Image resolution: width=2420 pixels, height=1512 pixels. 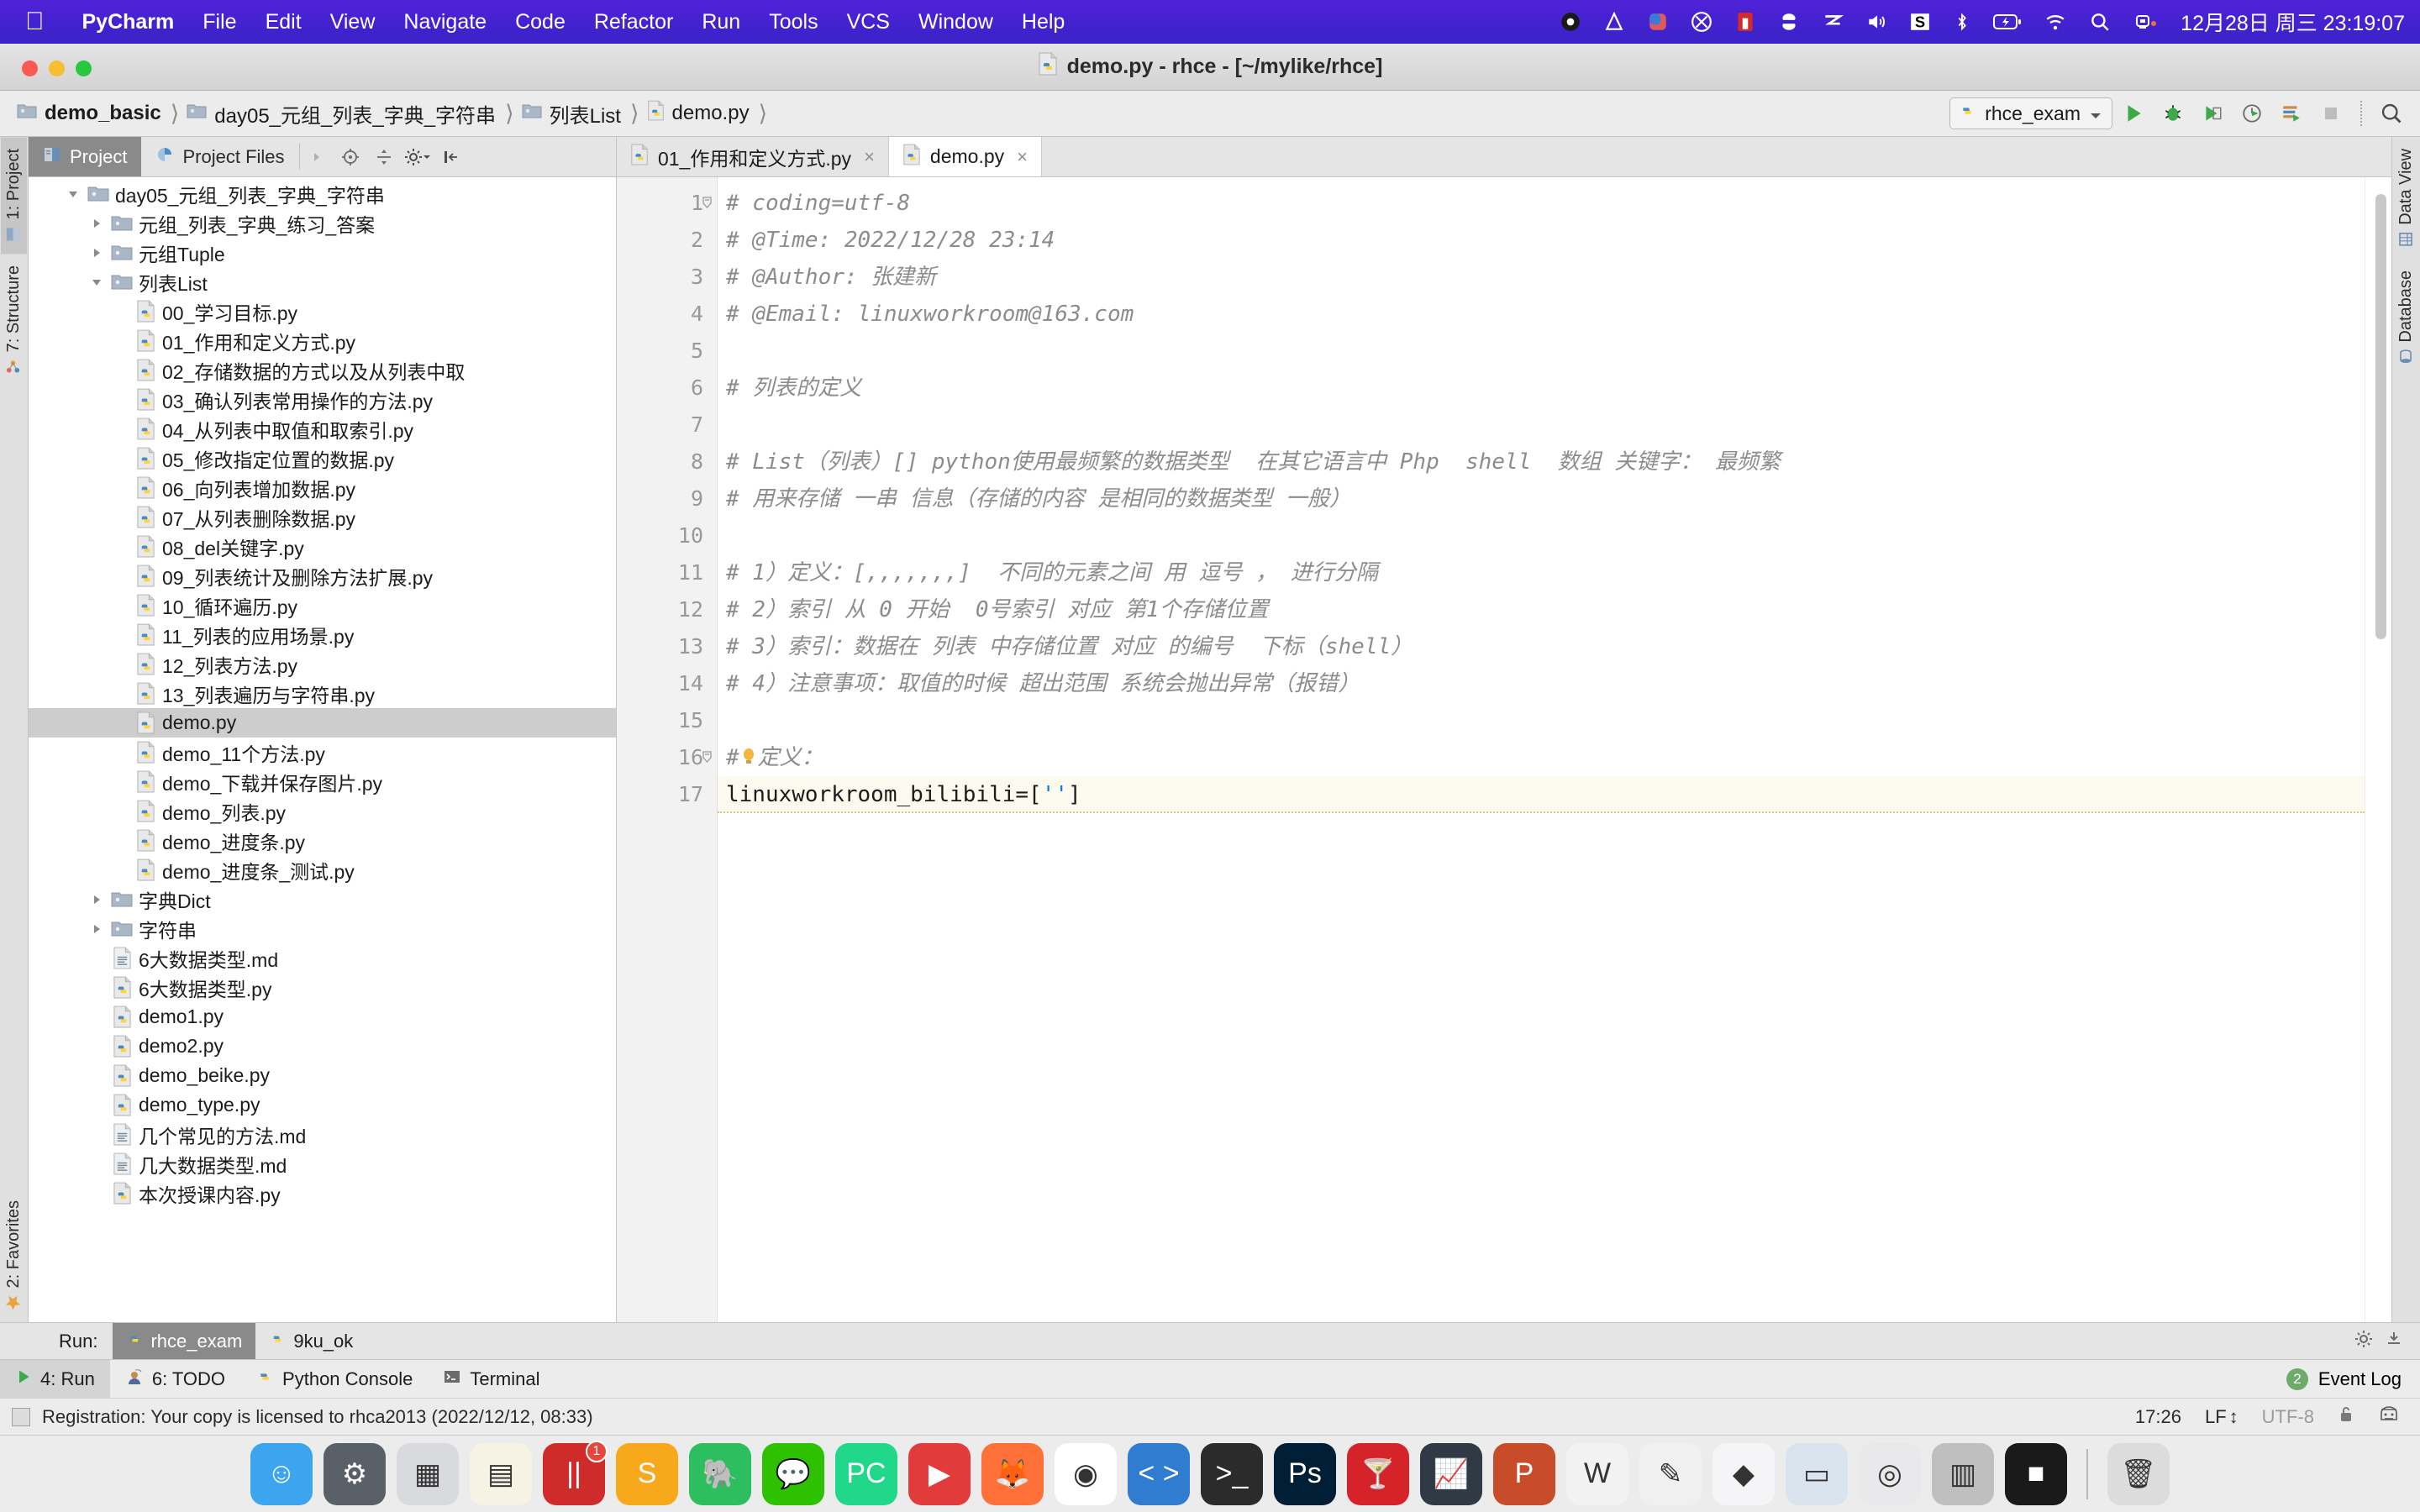 I want to click on dock-item-handbrake: 🍸, so click(x=1378, y=1473).